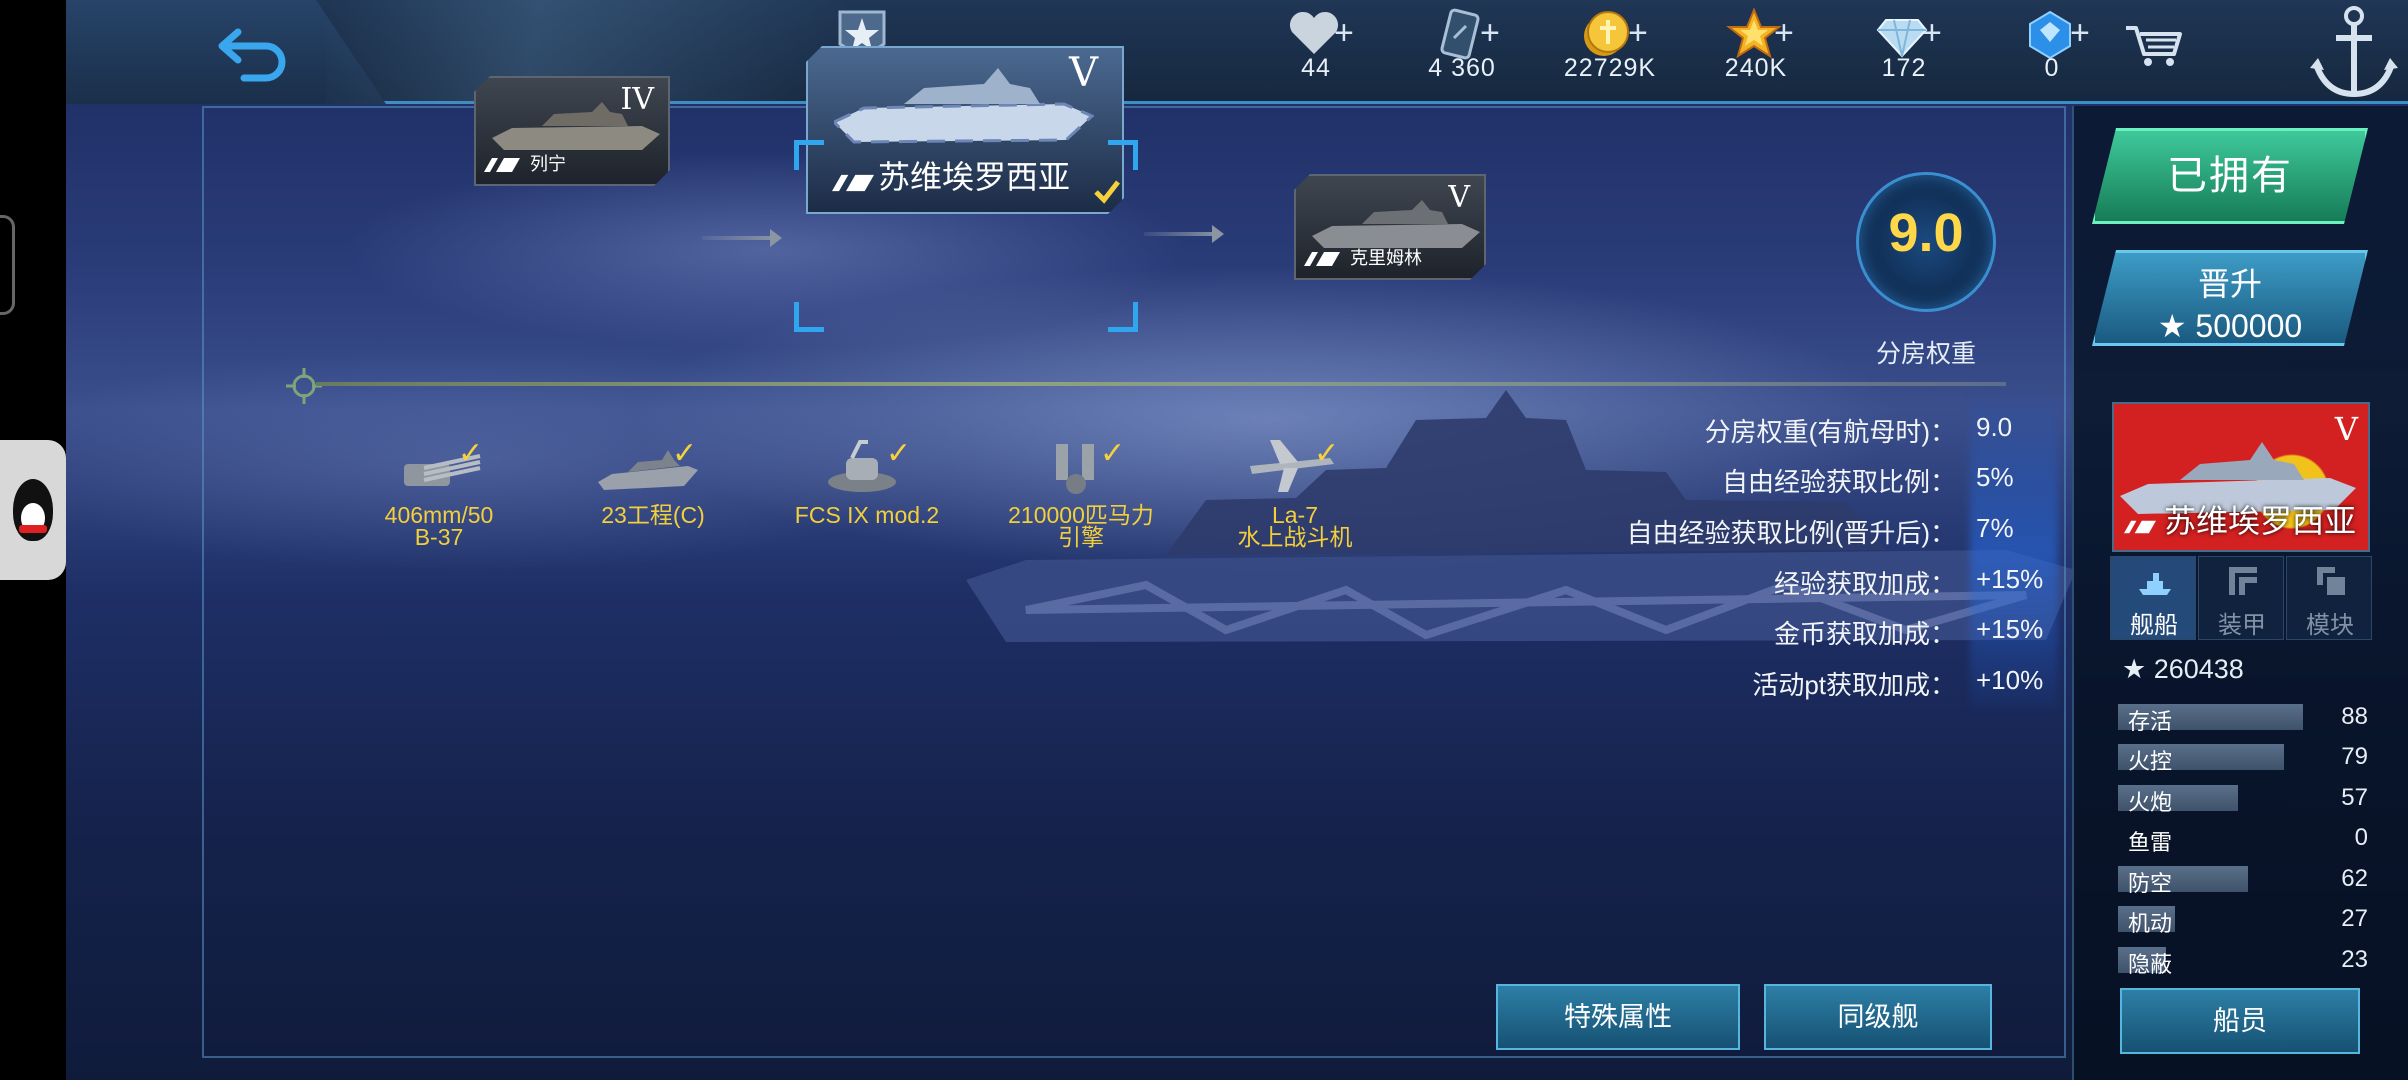 The height and width of the screenshot is (1080, 2408). I want to click on upgrade-button: 晋升 ★ 500000, so click(2230, 298).